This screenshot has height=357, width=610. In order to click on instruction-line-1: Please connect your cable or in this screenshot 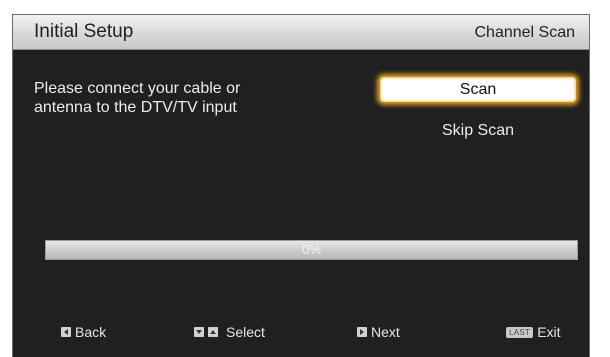, I will do `click(137, 88)`.